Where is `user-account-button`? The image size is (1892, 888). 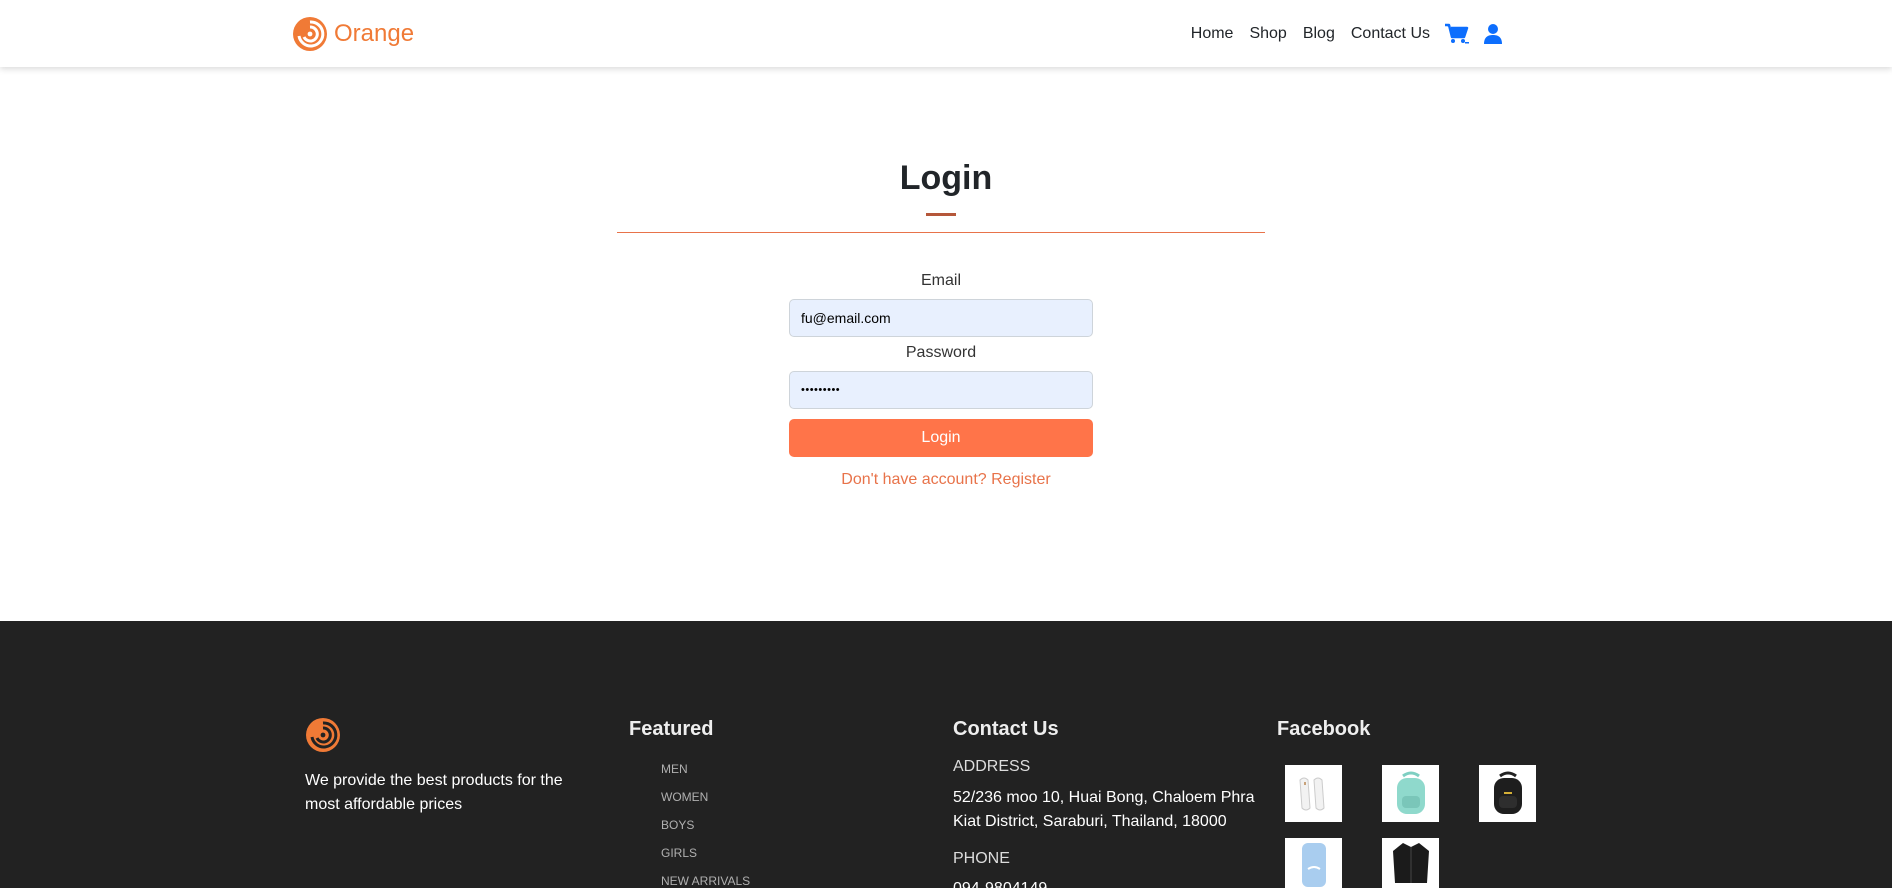
user-account-button is located at coordinates (1493, 34).